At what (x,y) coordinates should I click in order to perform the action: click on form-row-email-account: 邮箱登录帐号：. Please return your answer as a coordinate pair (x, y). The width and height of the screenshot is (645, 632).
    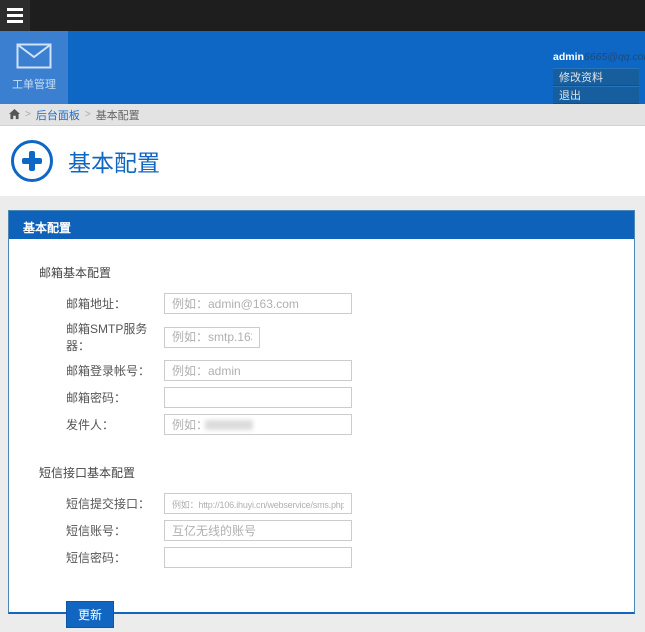
    Looking at the image, I should click on (340, 370).